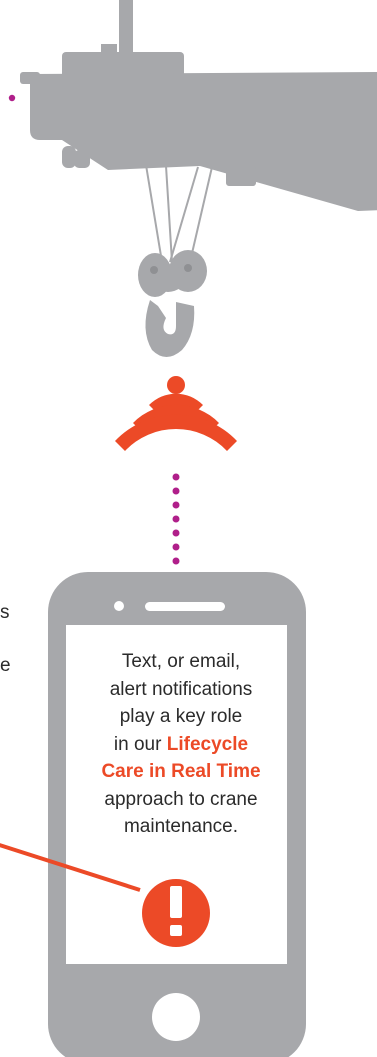 The height and width of the screenshot is (1057, 377). Describe the element at coordinates (207, 744) in the screenshot. I see `highlight-lifecycle: Lifecycle` at that location.